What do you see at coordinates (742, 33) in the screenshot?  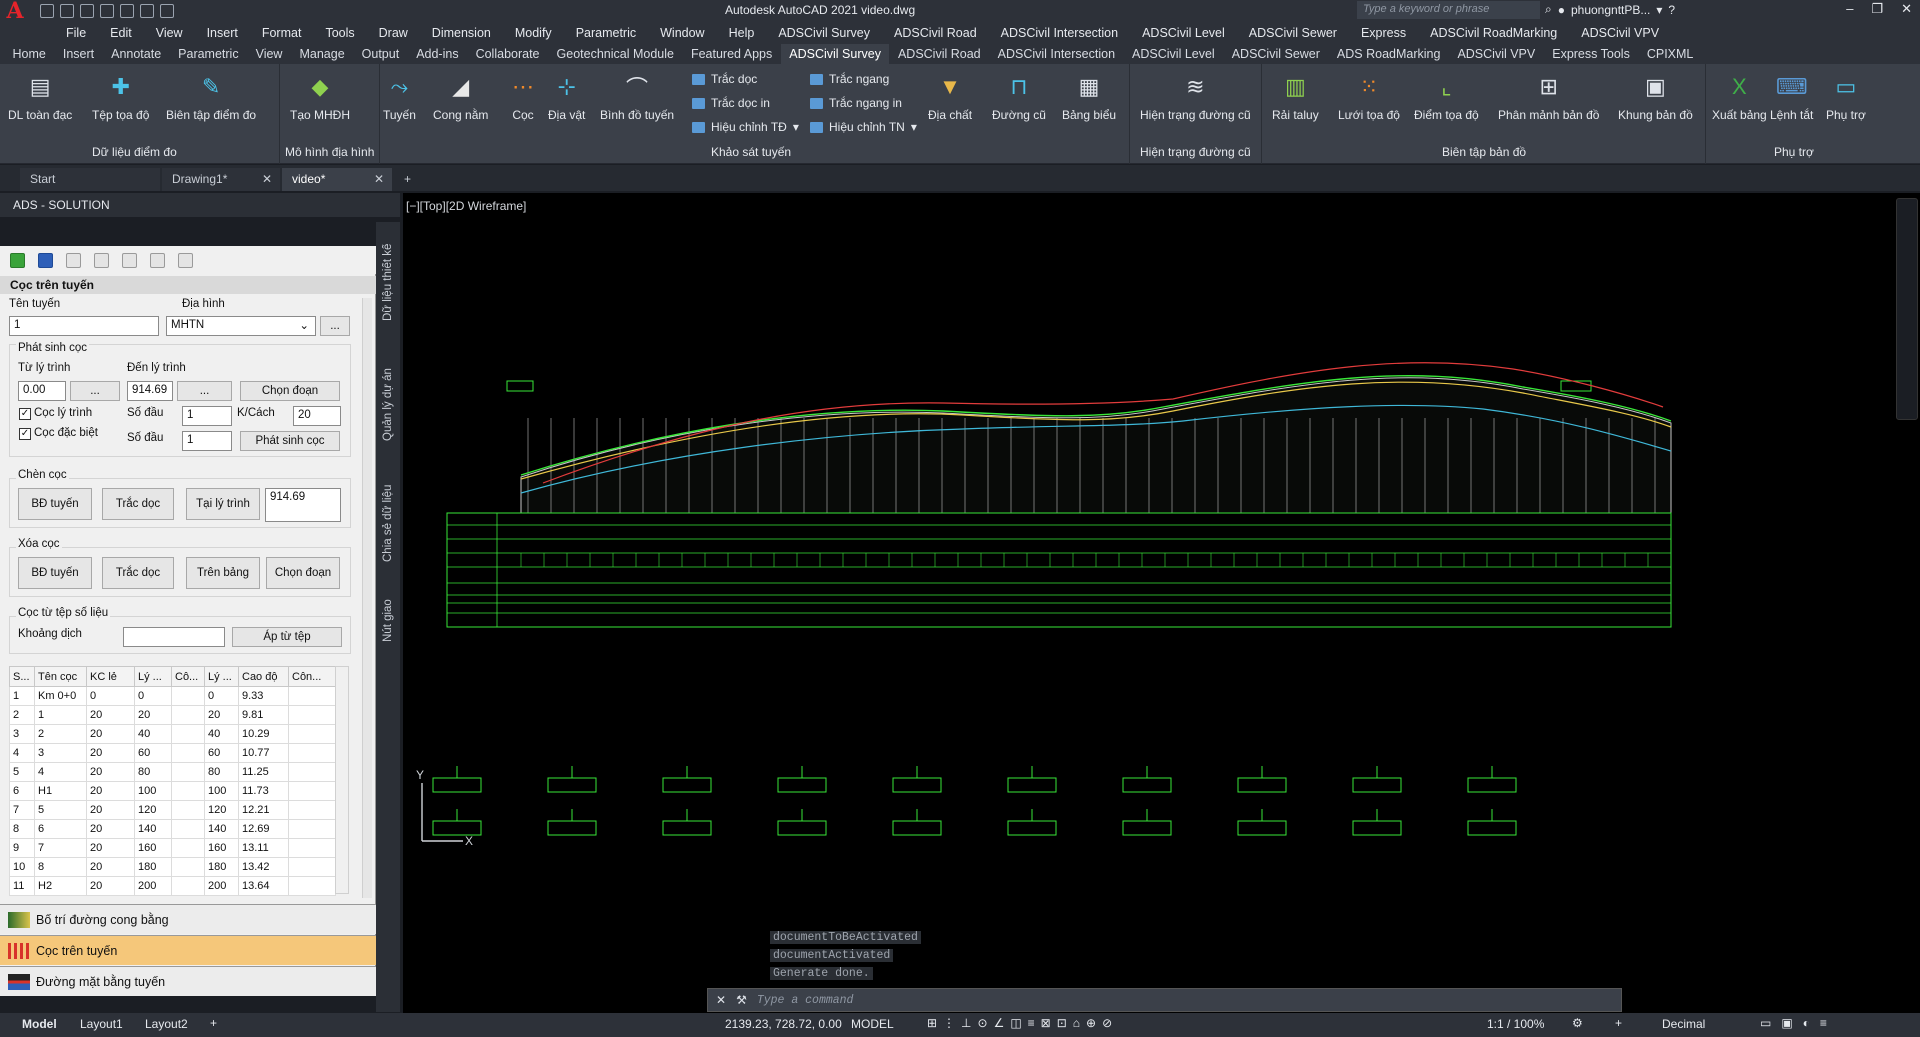 I see `menu-item: Help` at bounding box center [742, 33].